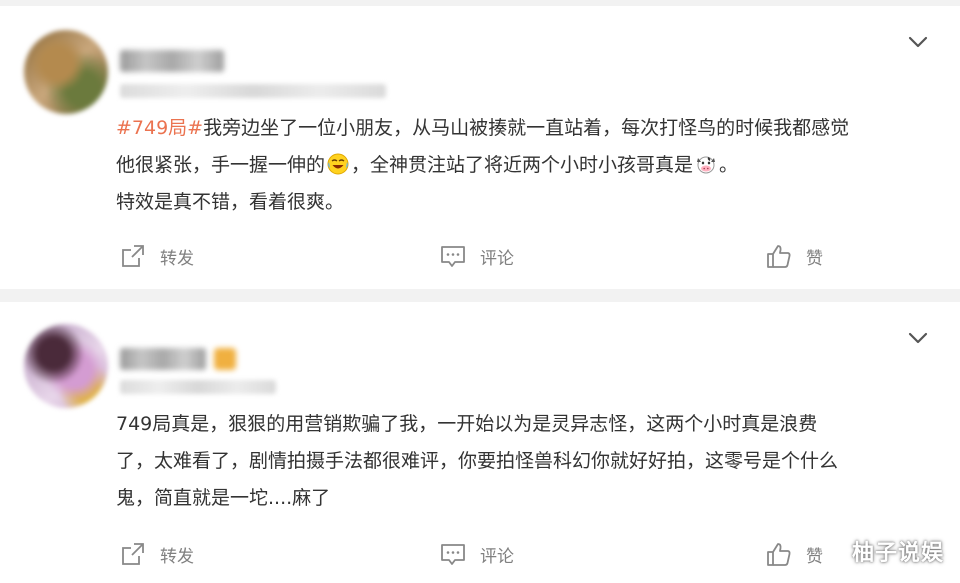 This screenshot has height=583, width=960. What do you see at coordinates (338, 163) in the screenshot?
I see `laughing-crying-emoji-icon` at bounding box center [338, 163].